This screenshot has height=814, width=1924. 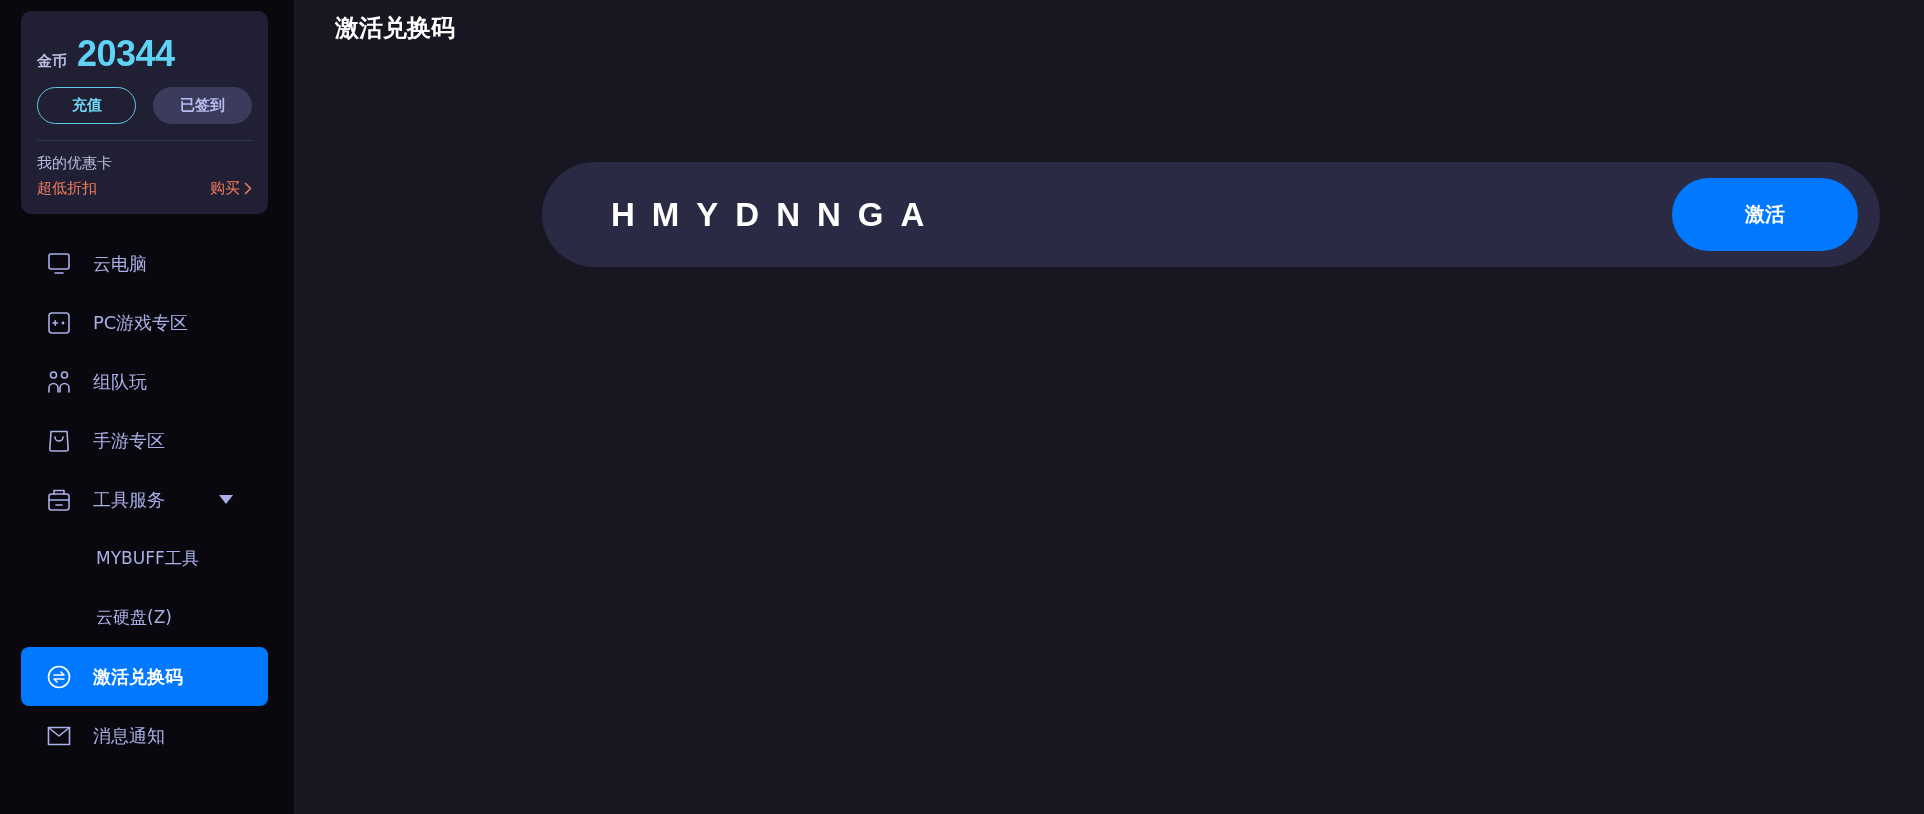 What do you see at coordinates (226, 499) in the screenshot?
I see `caret-down-icon` at bounding box center [226, 499].